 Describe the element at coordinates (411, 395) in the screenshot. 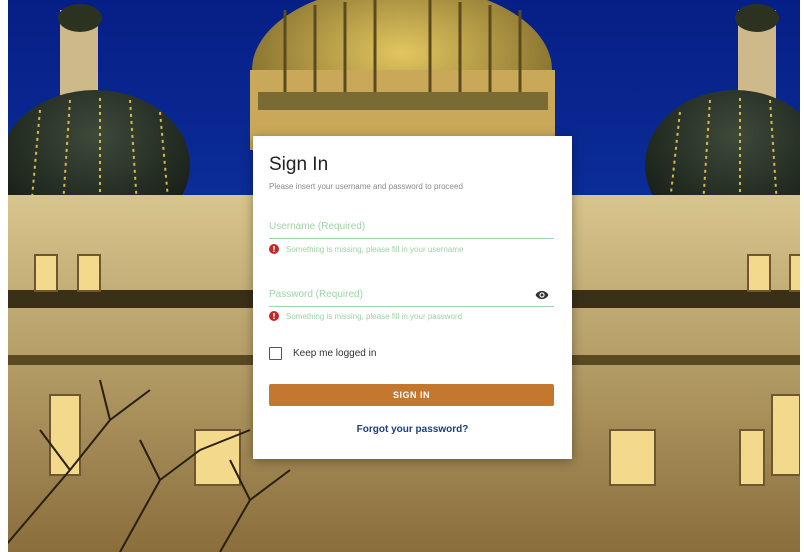

I see `signin-button: SIGN IN` at that location.